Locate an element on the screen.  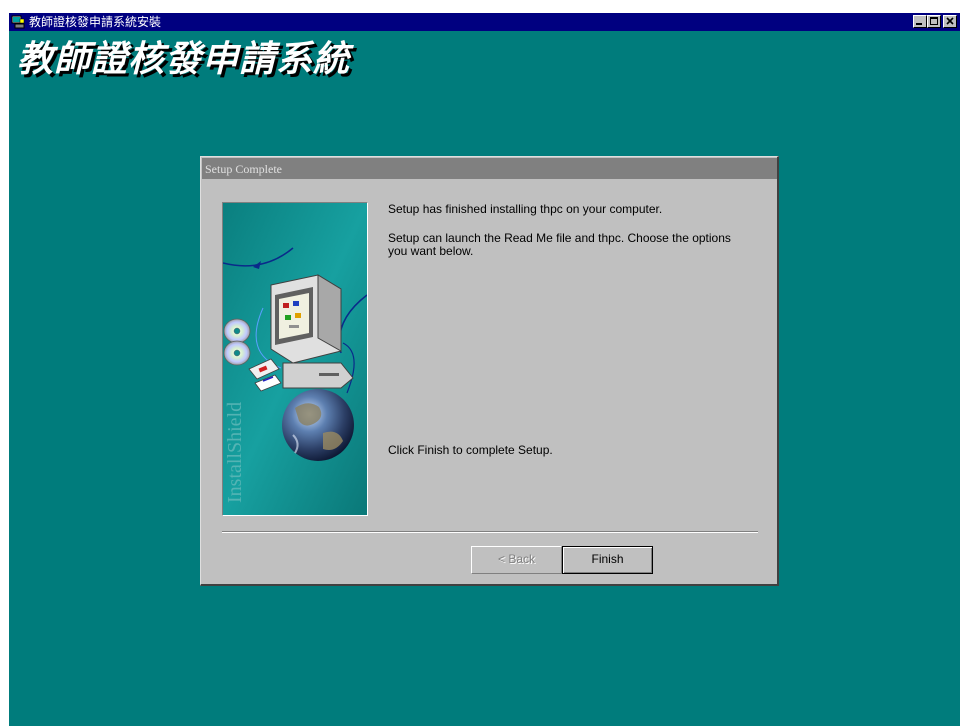
close-icon is located at coordinates (950, 21).